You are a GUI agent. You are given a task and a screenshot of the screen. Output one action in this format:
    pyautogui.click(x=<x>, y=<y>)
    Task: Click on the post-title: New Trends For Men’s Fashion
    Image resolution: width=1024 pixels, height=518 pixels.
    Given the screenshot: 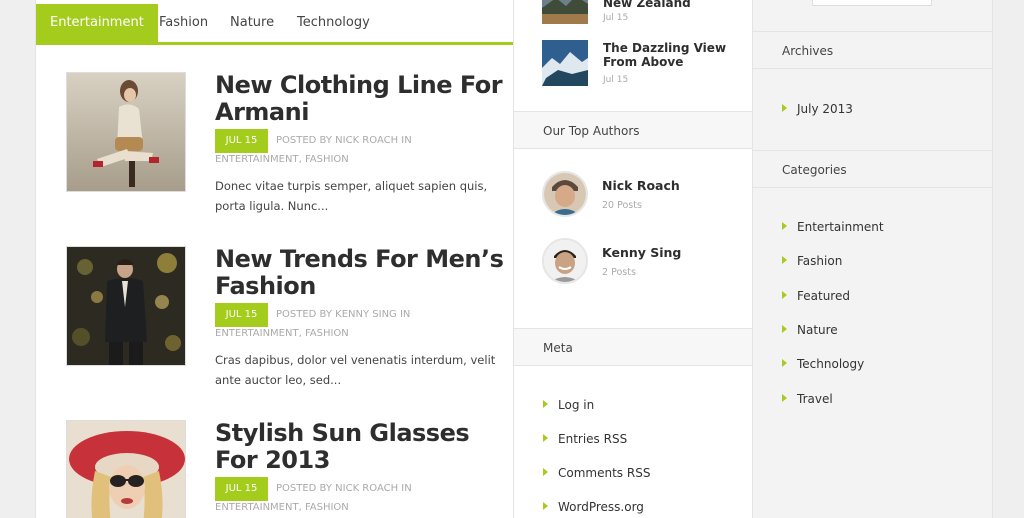 What is the action you would take?
    pyautogui.click(x=360, y=273)
    